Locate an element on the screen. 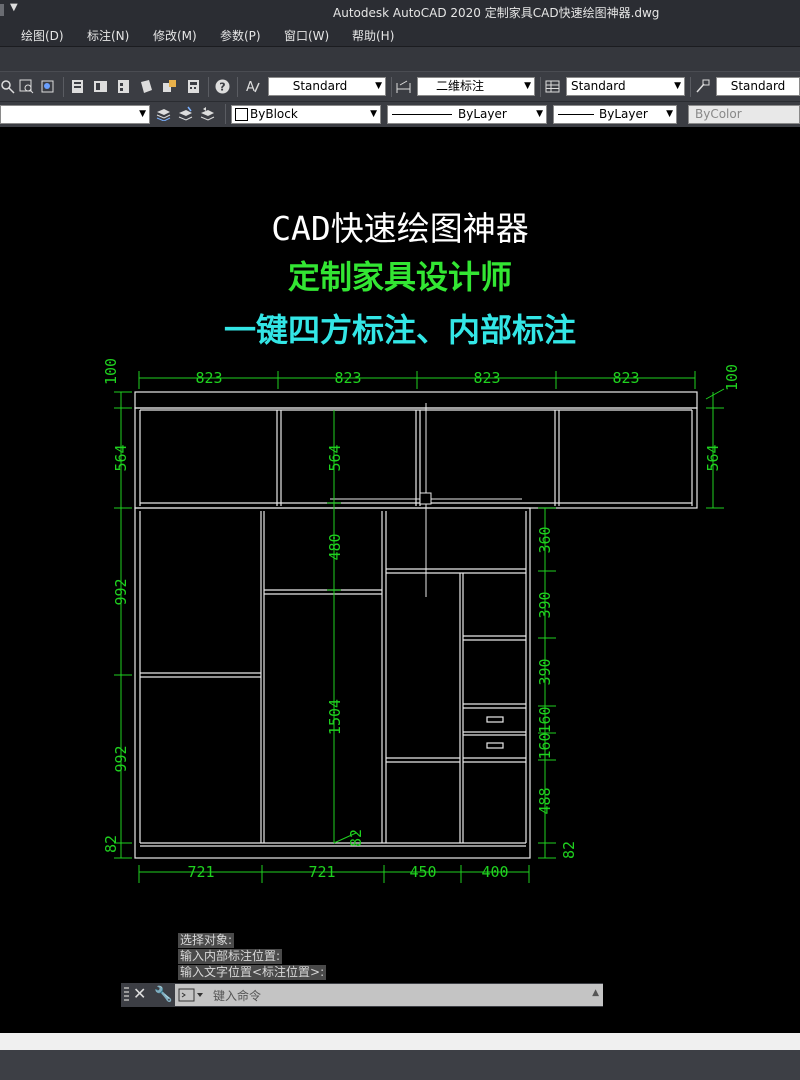 This screenshot has width=800, height=1080. command-history-line: 输入文字位置<标注位置>: is located at coordinates (252, 972).